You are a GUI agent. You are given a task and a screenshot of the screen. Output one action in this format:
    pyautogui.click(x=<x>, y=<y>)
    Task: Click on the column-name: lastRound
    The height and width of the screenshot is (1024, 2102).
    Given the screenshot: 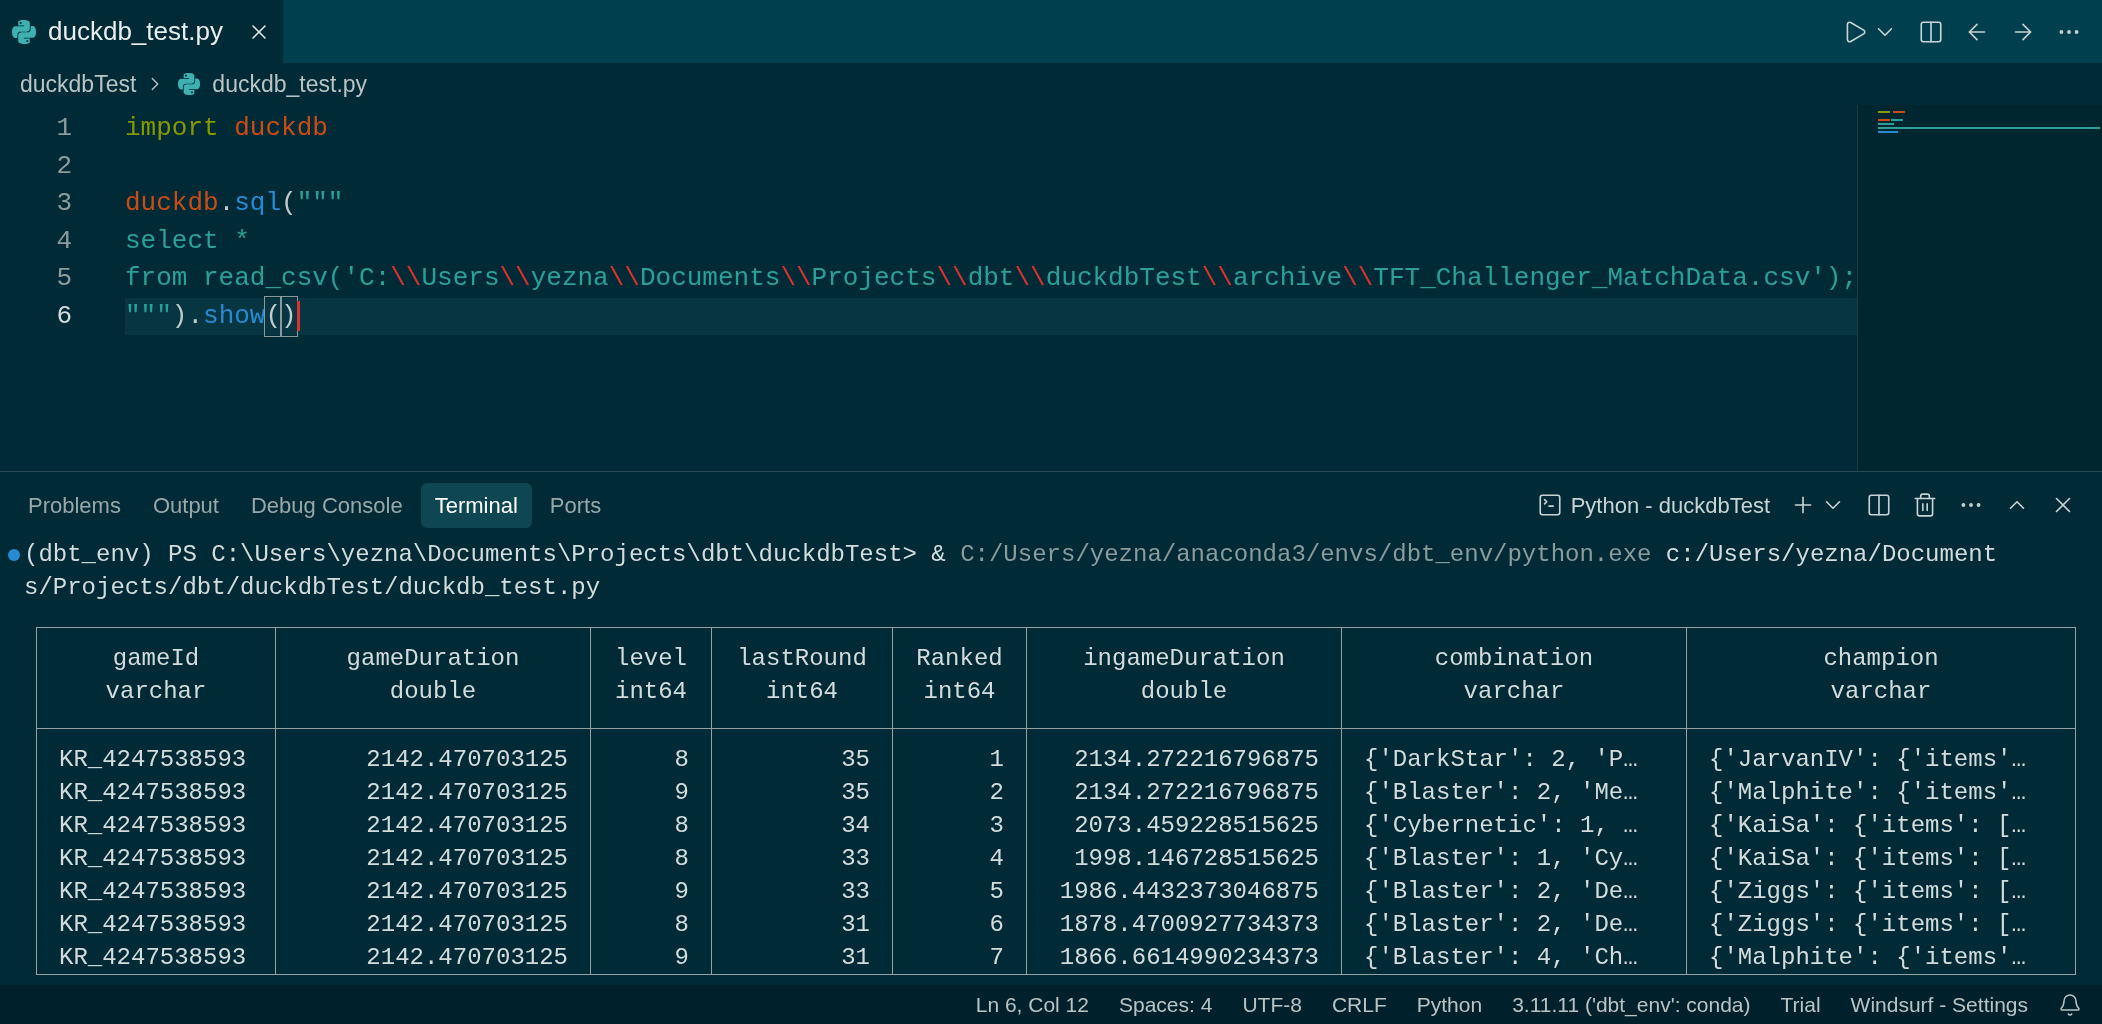 What is the action you would take?
    pyautogui.click(x=802, y=659)
    